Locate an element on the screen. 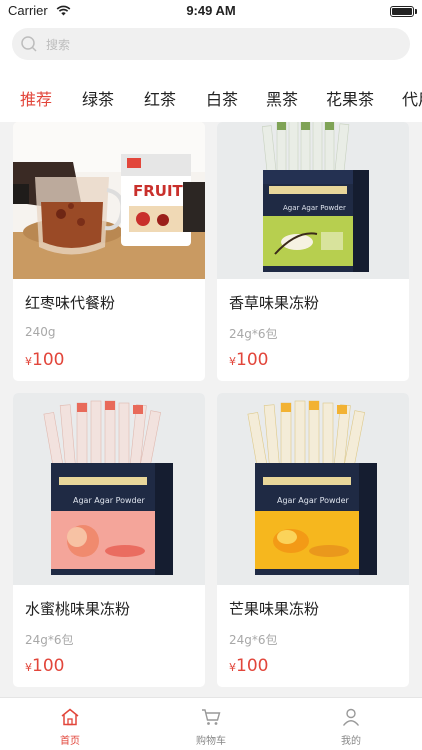 The height and width of the screenshot is (750, 422). home-icon is located at coordinates (70, 717).